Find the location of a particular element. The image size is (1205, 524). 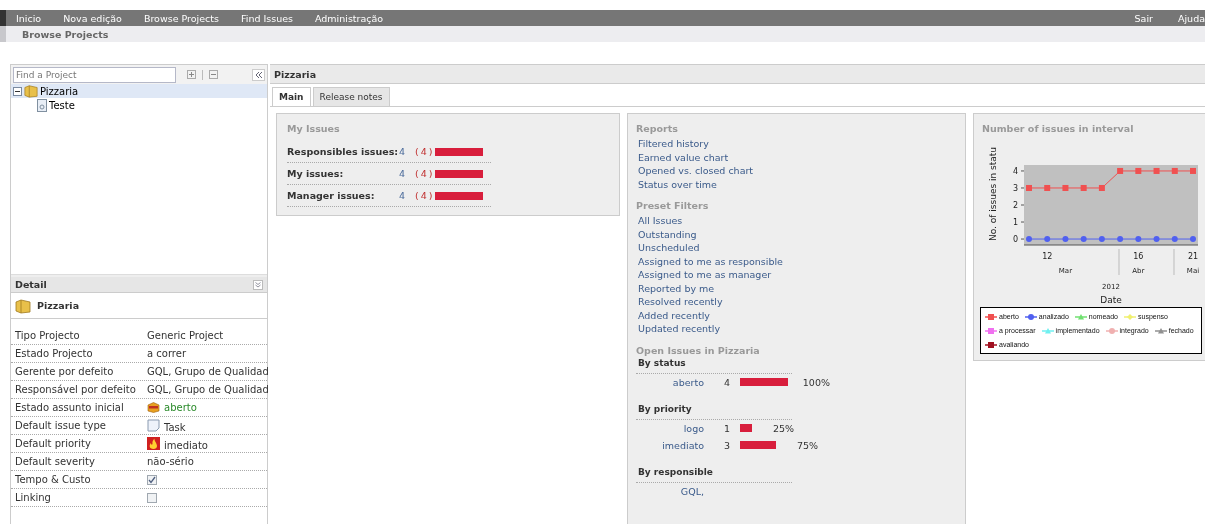

group-link: logo is located at coordinates (670, 428).